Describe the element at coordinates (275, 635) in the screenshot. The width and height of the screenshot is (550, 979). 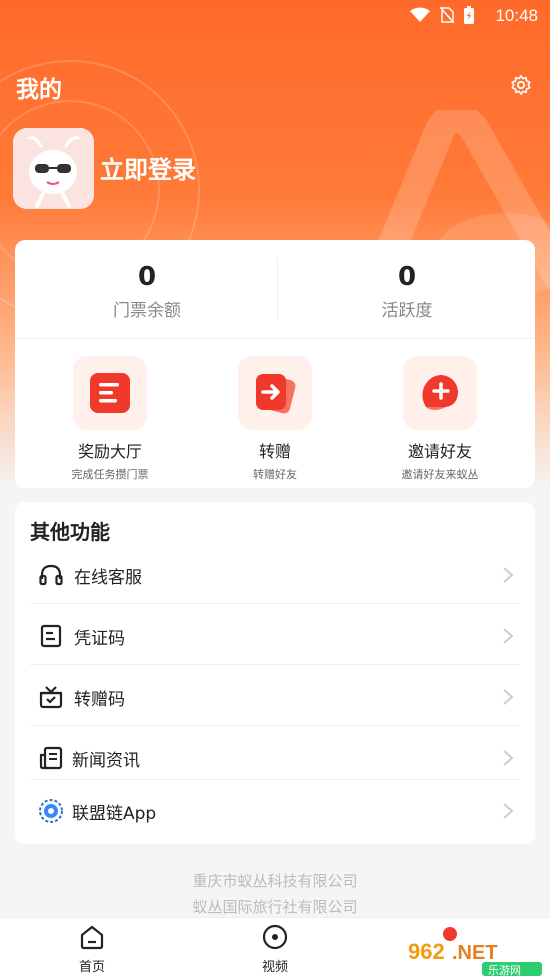
I see `menu-item-voucher-code: 凭证码` at that location.